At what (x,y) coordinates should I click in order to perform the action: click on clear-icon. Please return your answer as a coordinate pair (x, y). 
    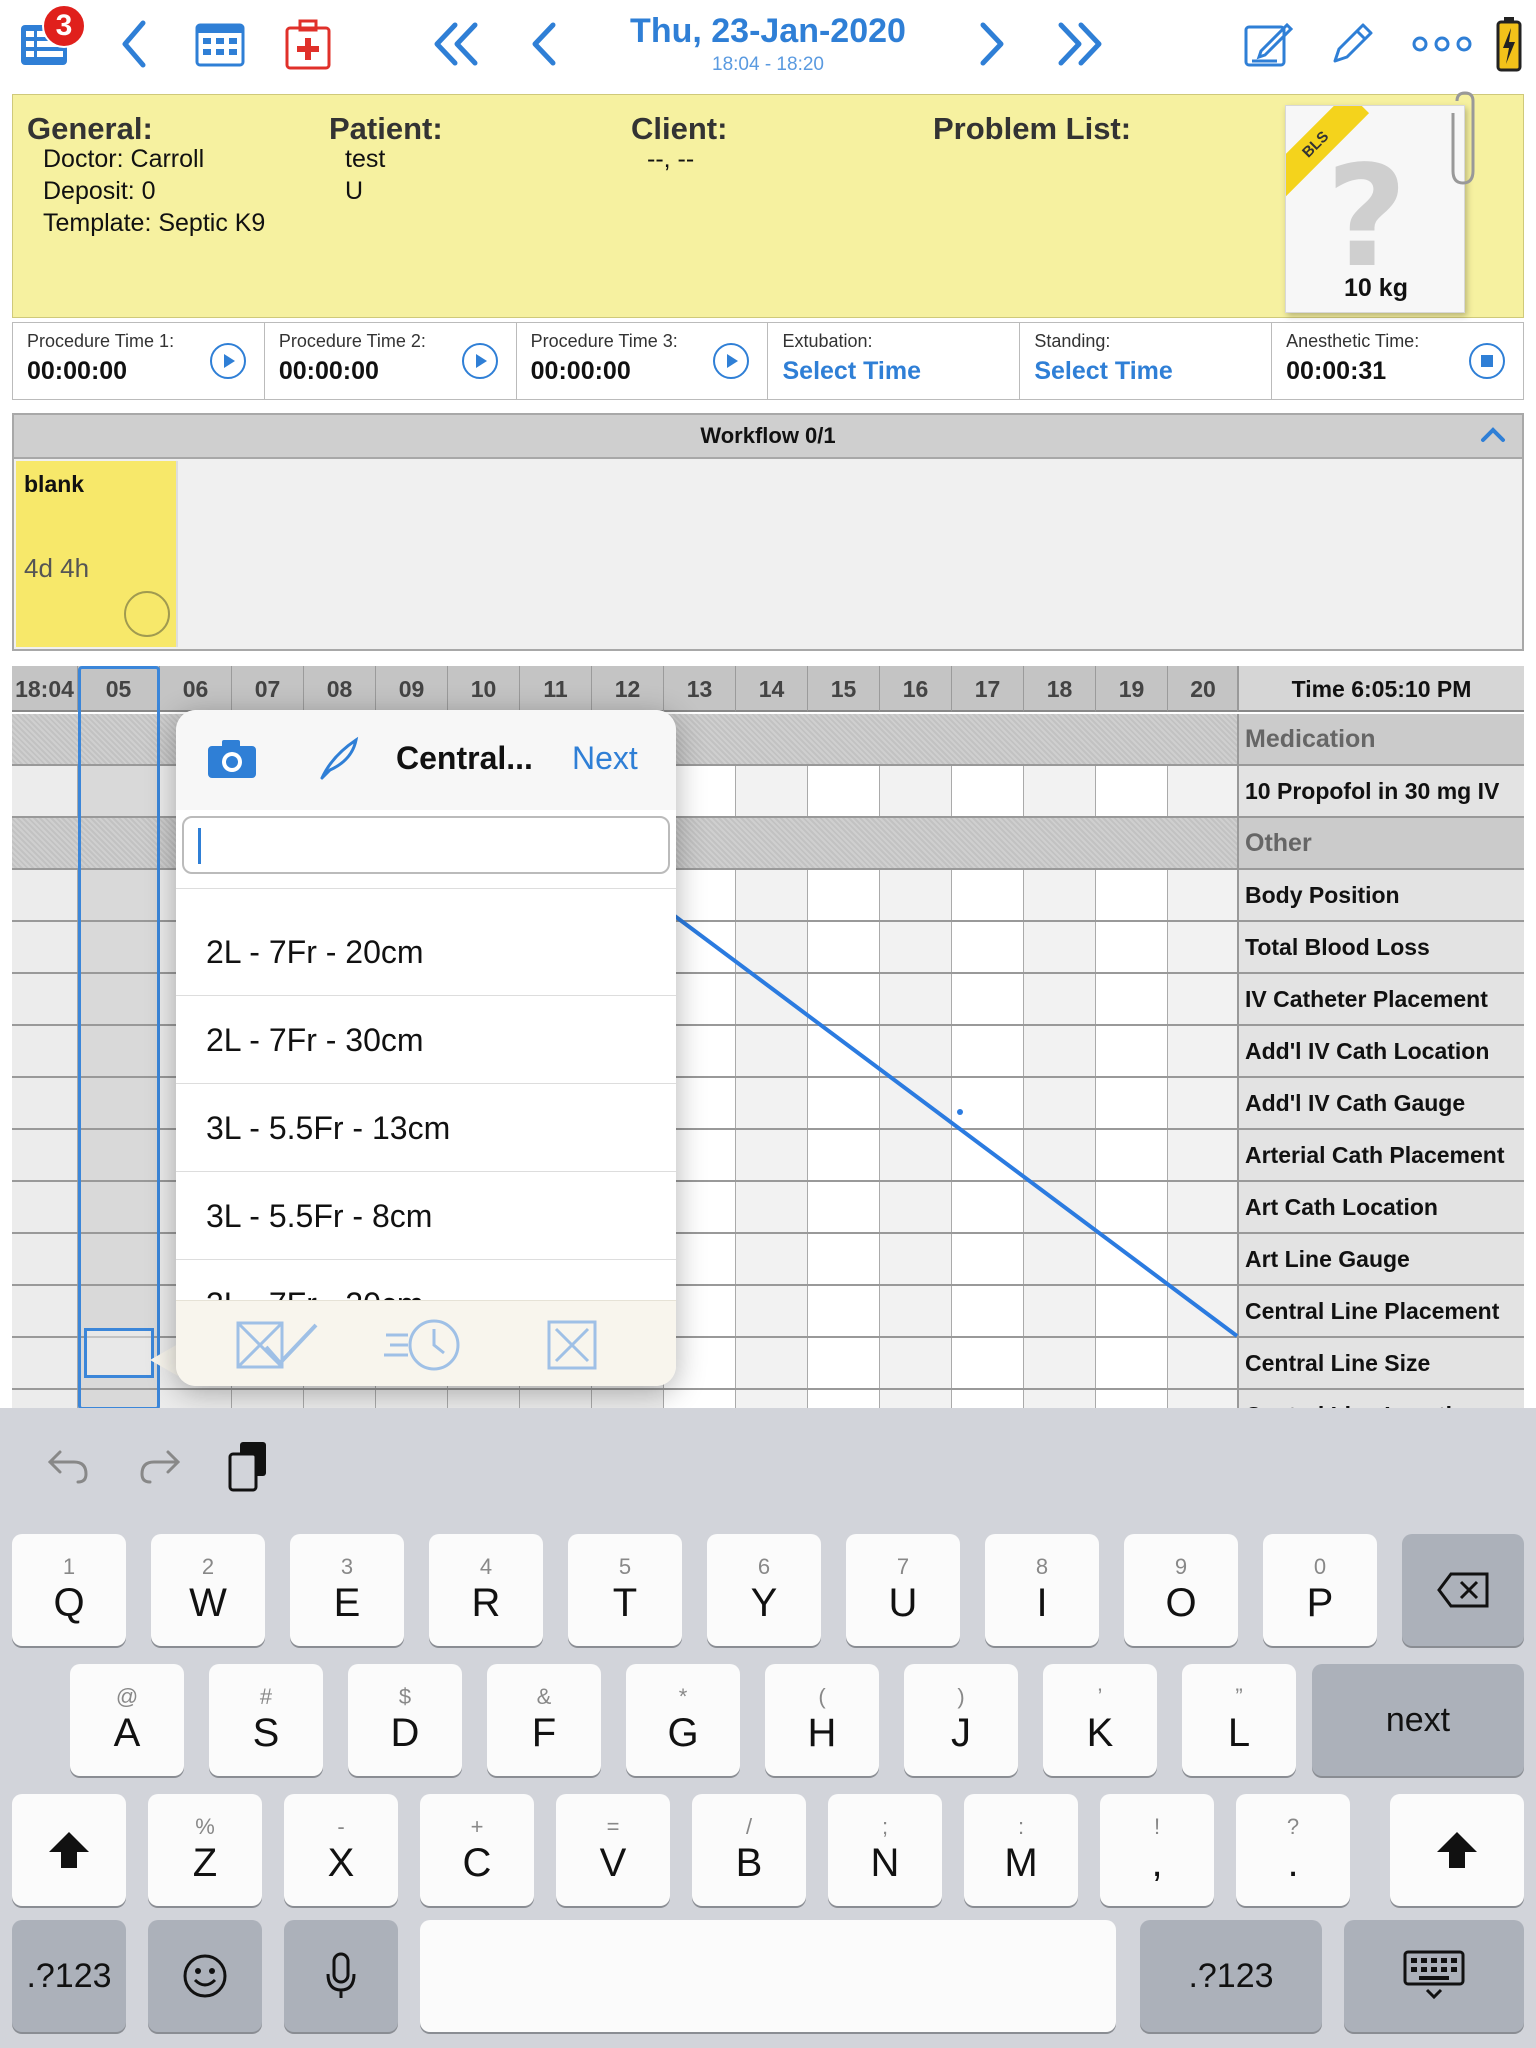
    Looking at the image, I should click on (572, 1345).